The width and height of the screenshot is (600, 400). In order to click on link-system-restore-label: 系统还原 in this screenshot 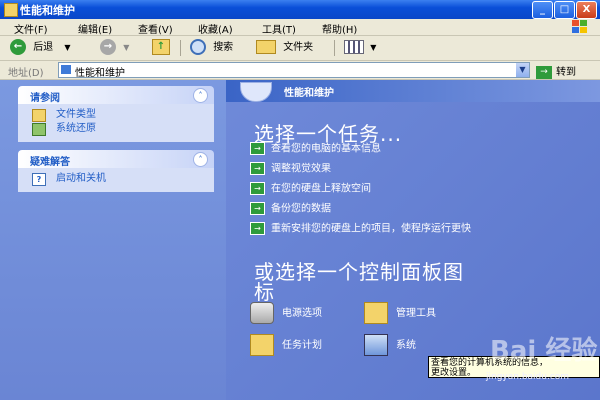, I will do `click(76, 128)`.